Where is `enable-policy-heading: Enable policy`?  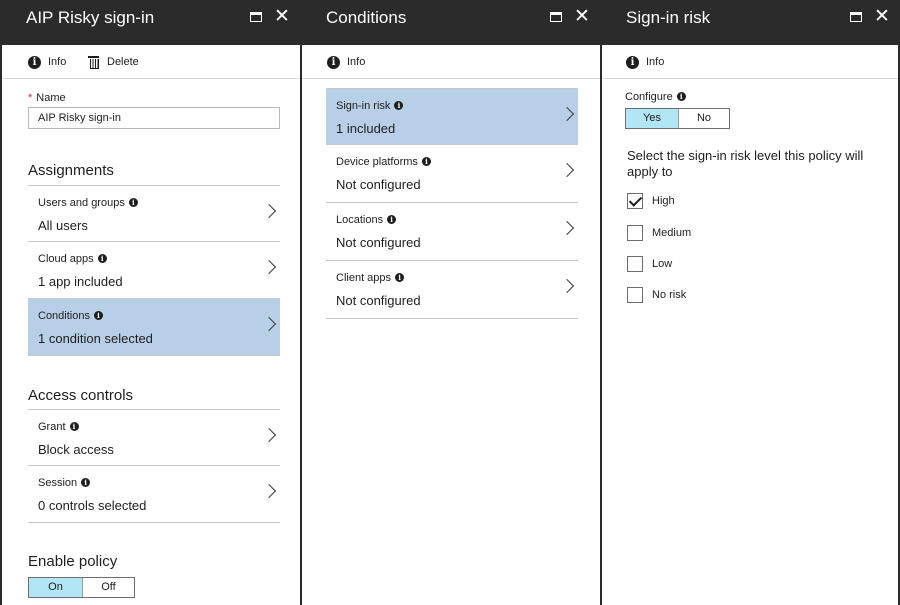 enable-policy-heading: Enable policy is located at coordinates (73, 561).